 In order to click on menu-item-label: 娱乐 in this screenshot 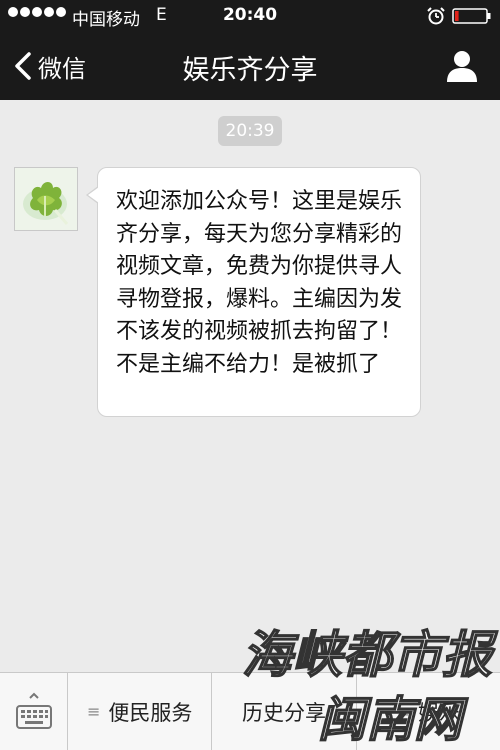, I will do `click(439, 712)`.